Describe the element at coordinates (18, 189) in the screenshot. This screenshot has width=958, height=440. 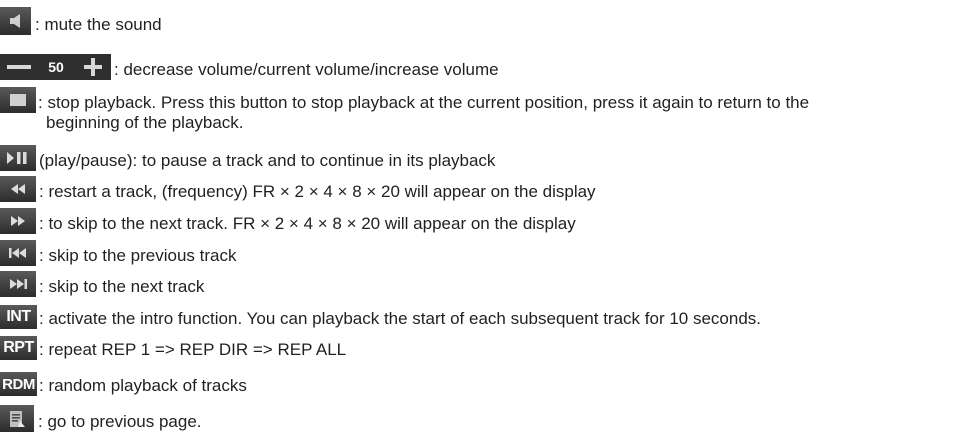
I see `rewind-icon` at that location.